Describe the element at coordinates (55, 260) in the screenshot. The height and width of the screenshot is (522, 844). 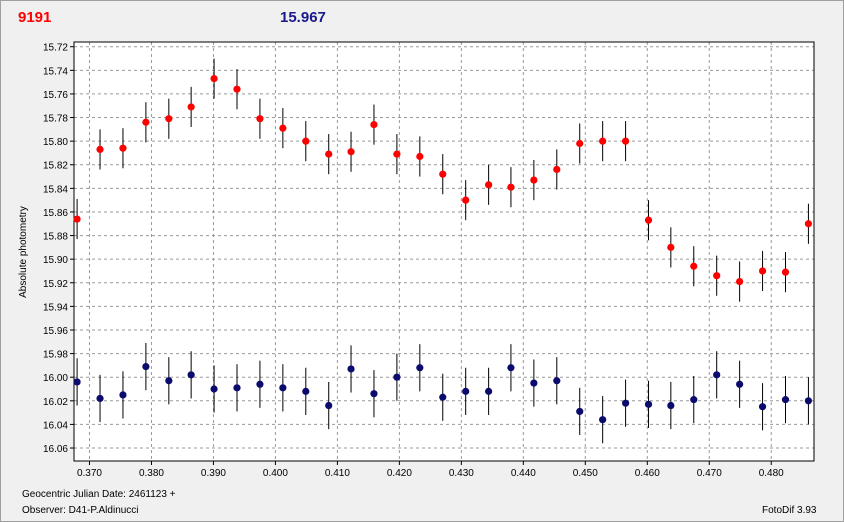
I see `y-tick-label: 15.90` at that location.